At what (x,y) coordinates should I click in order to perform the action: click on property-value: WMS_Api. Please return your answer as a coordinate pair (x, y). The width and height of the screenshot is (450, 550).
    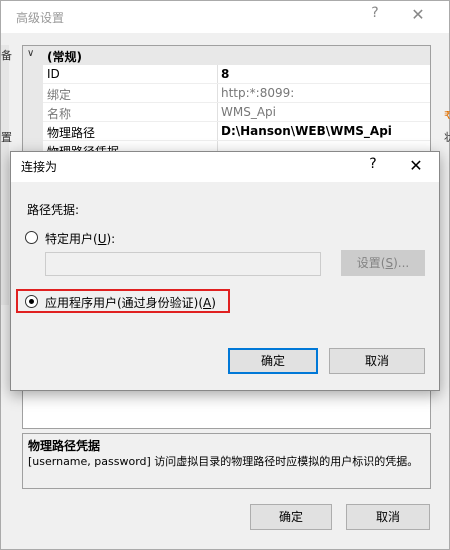
    Looking at the image, I should click on (248, 112).